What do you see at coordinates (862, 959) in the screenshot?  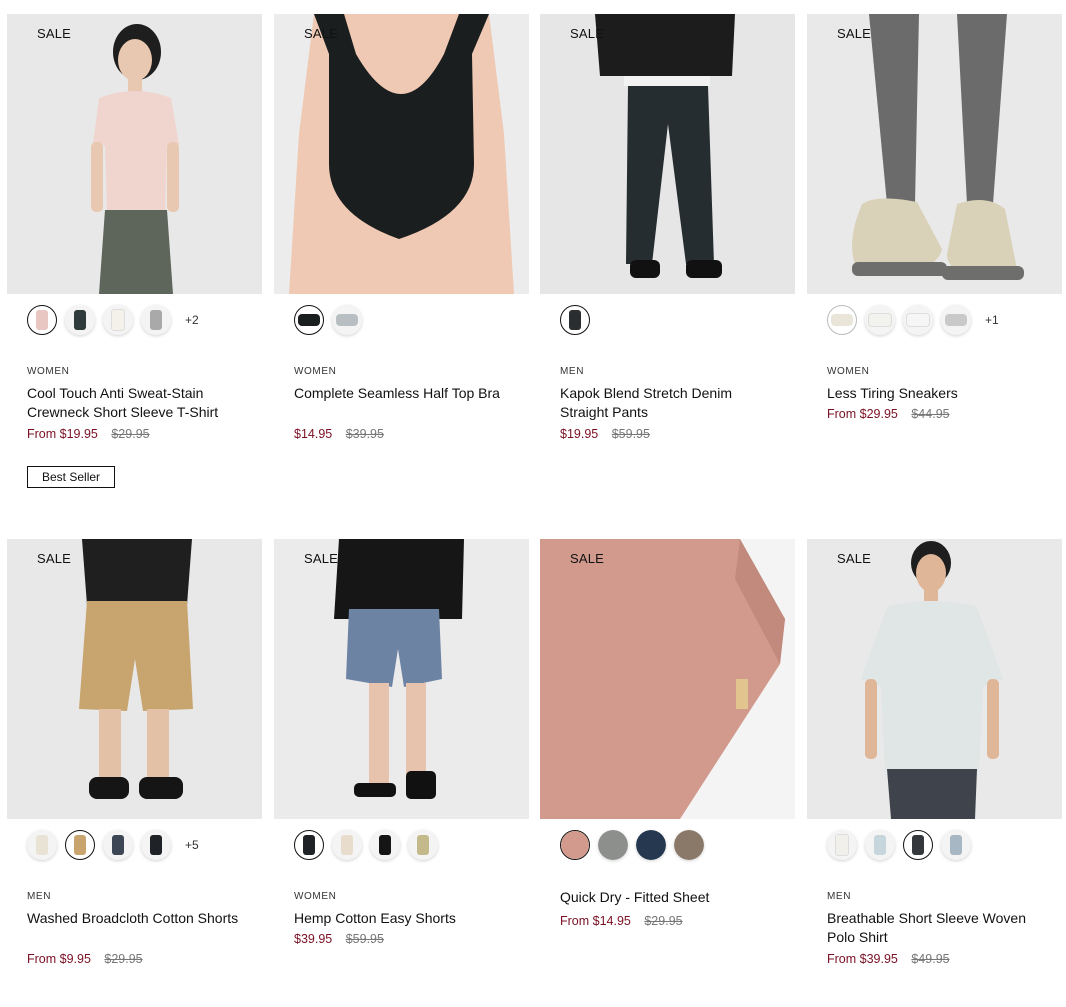 I see `sale-price: From $39.95` at bounding box center [862, 959].